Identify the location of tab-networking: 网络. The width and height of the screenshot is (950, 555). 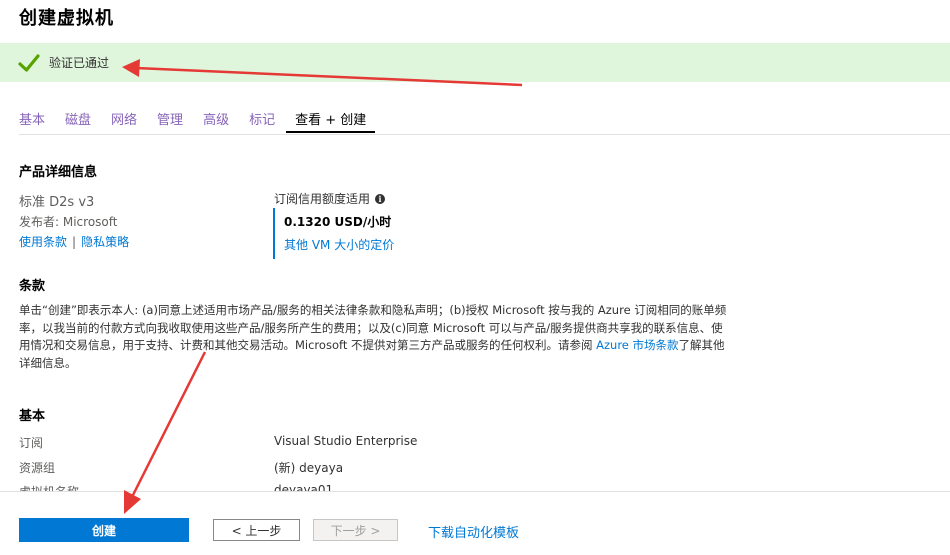
(124, 118).